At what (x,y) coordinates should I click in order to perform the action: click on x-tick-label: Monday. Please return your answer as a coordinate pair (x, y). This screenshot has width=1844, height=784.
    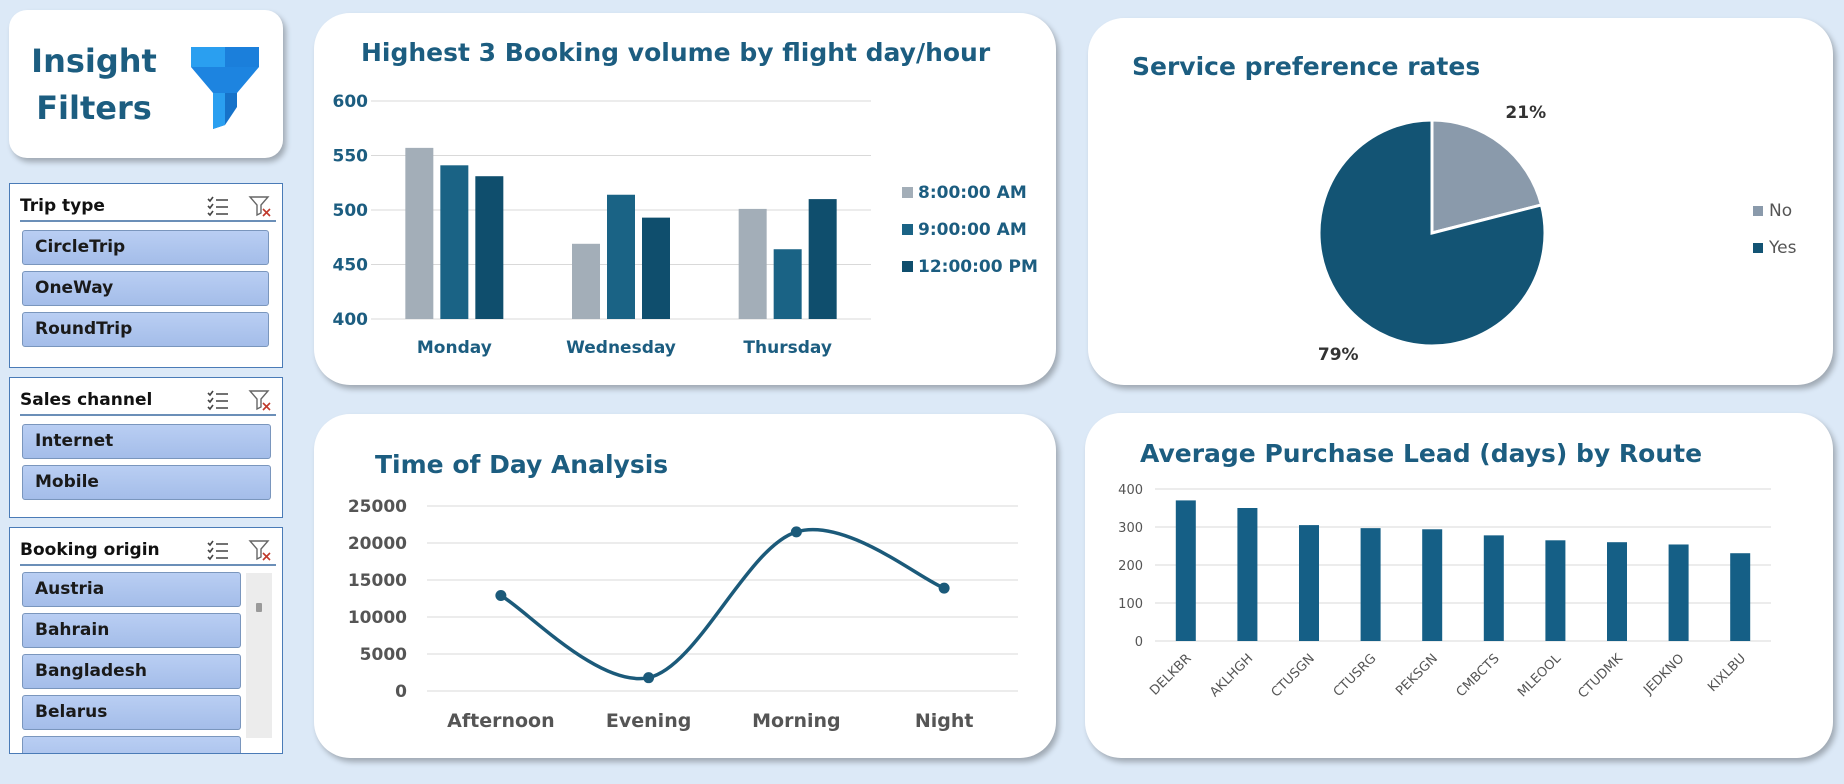
    Looking at the image, I should click on (454, 348).